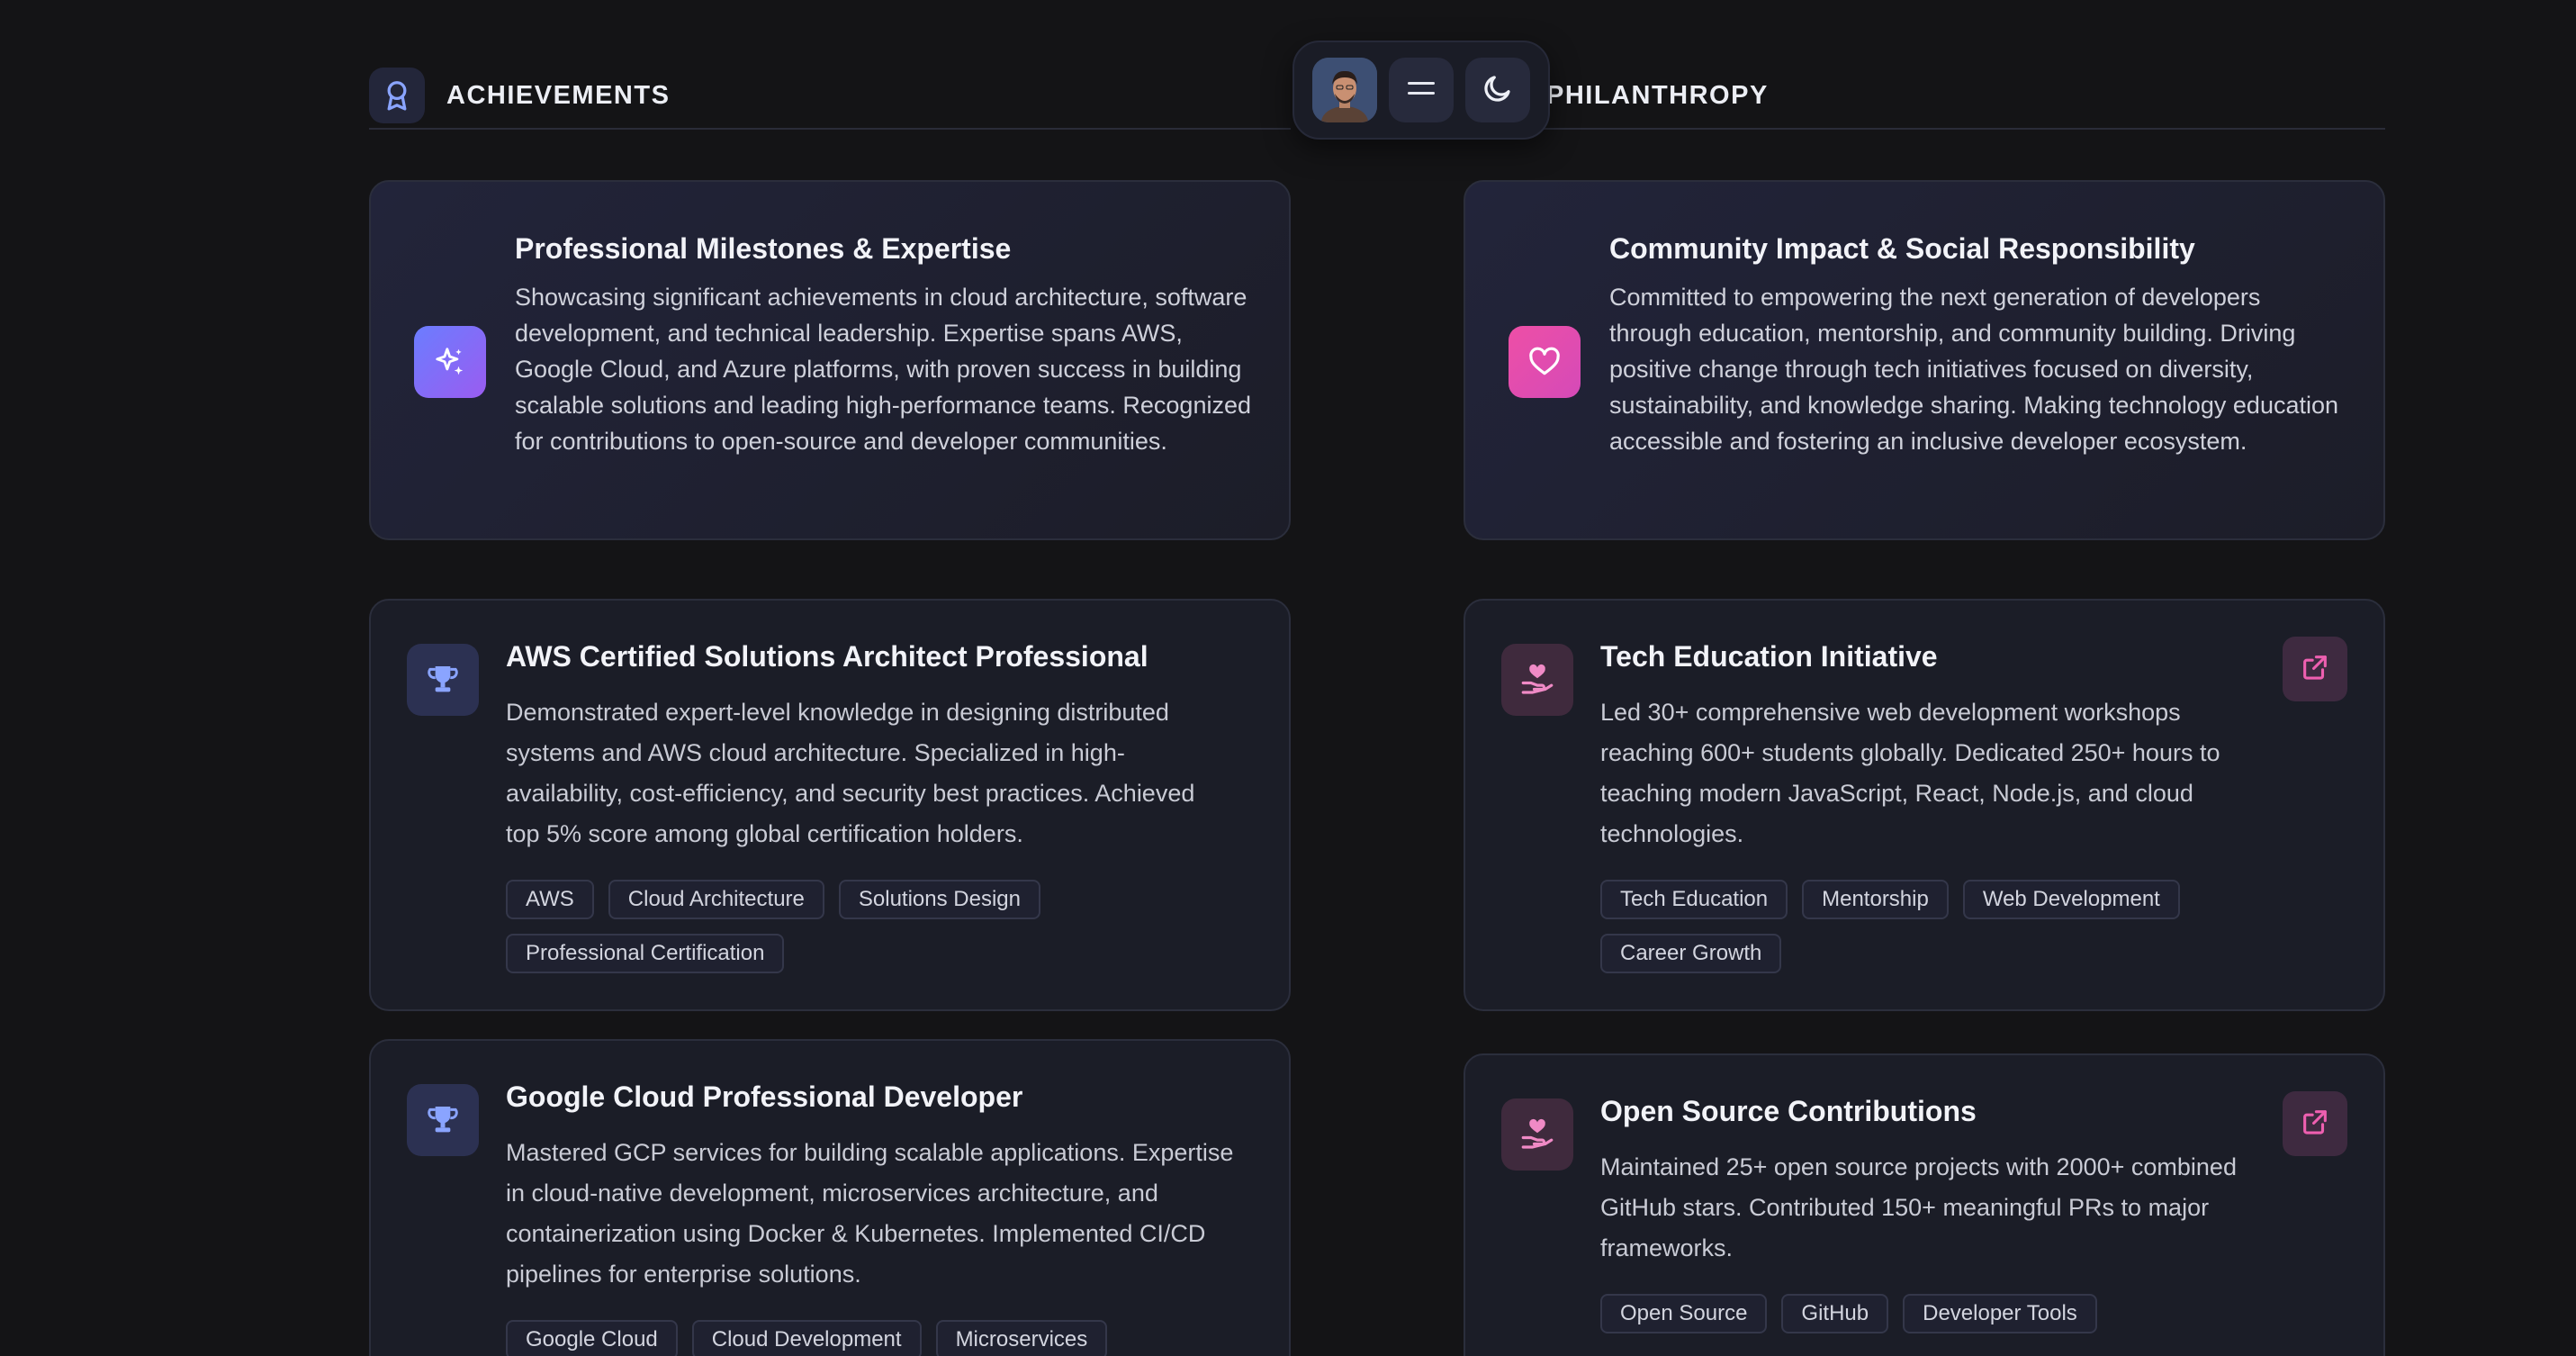 The height and width of the screenshot is (1356, 2576). Describe the element at coordinates (1788, 1111) in the screenshot. I see `philanthropy-title: Open Source Contributions` at that location.